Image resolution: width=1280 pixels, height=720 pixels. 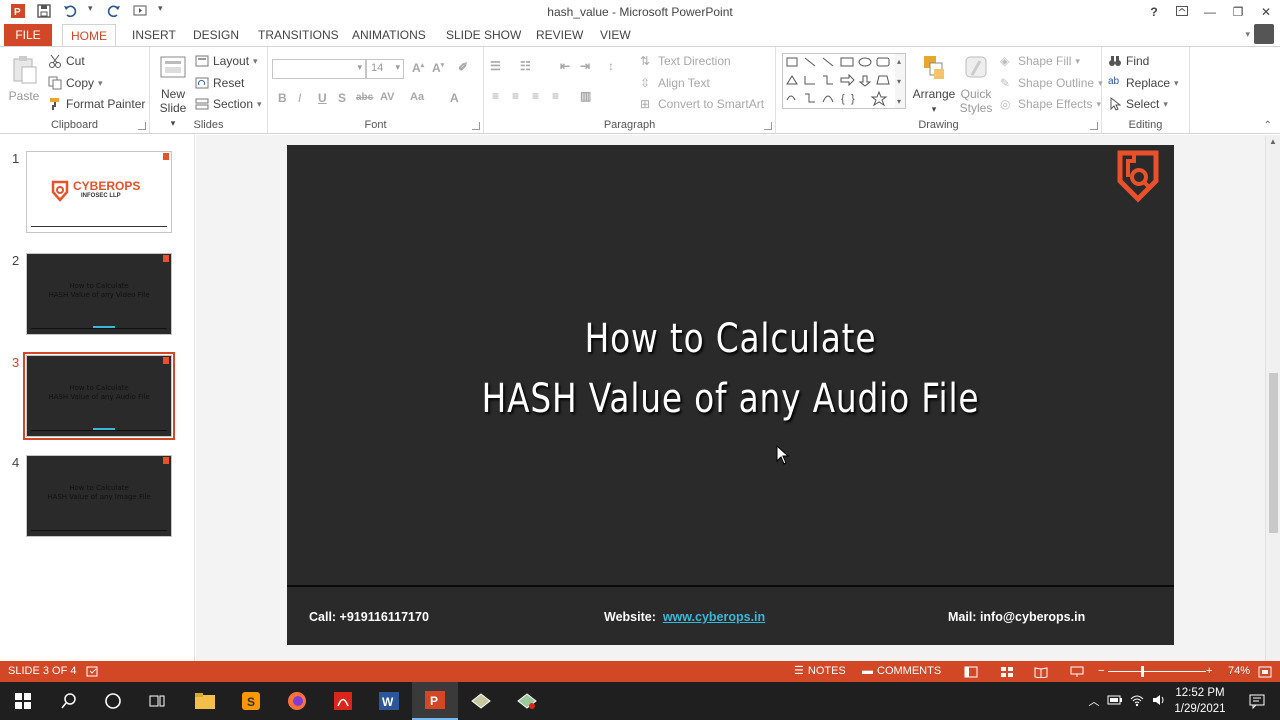 I want to click on file-explorer-icon, so click(x=205, y=701).